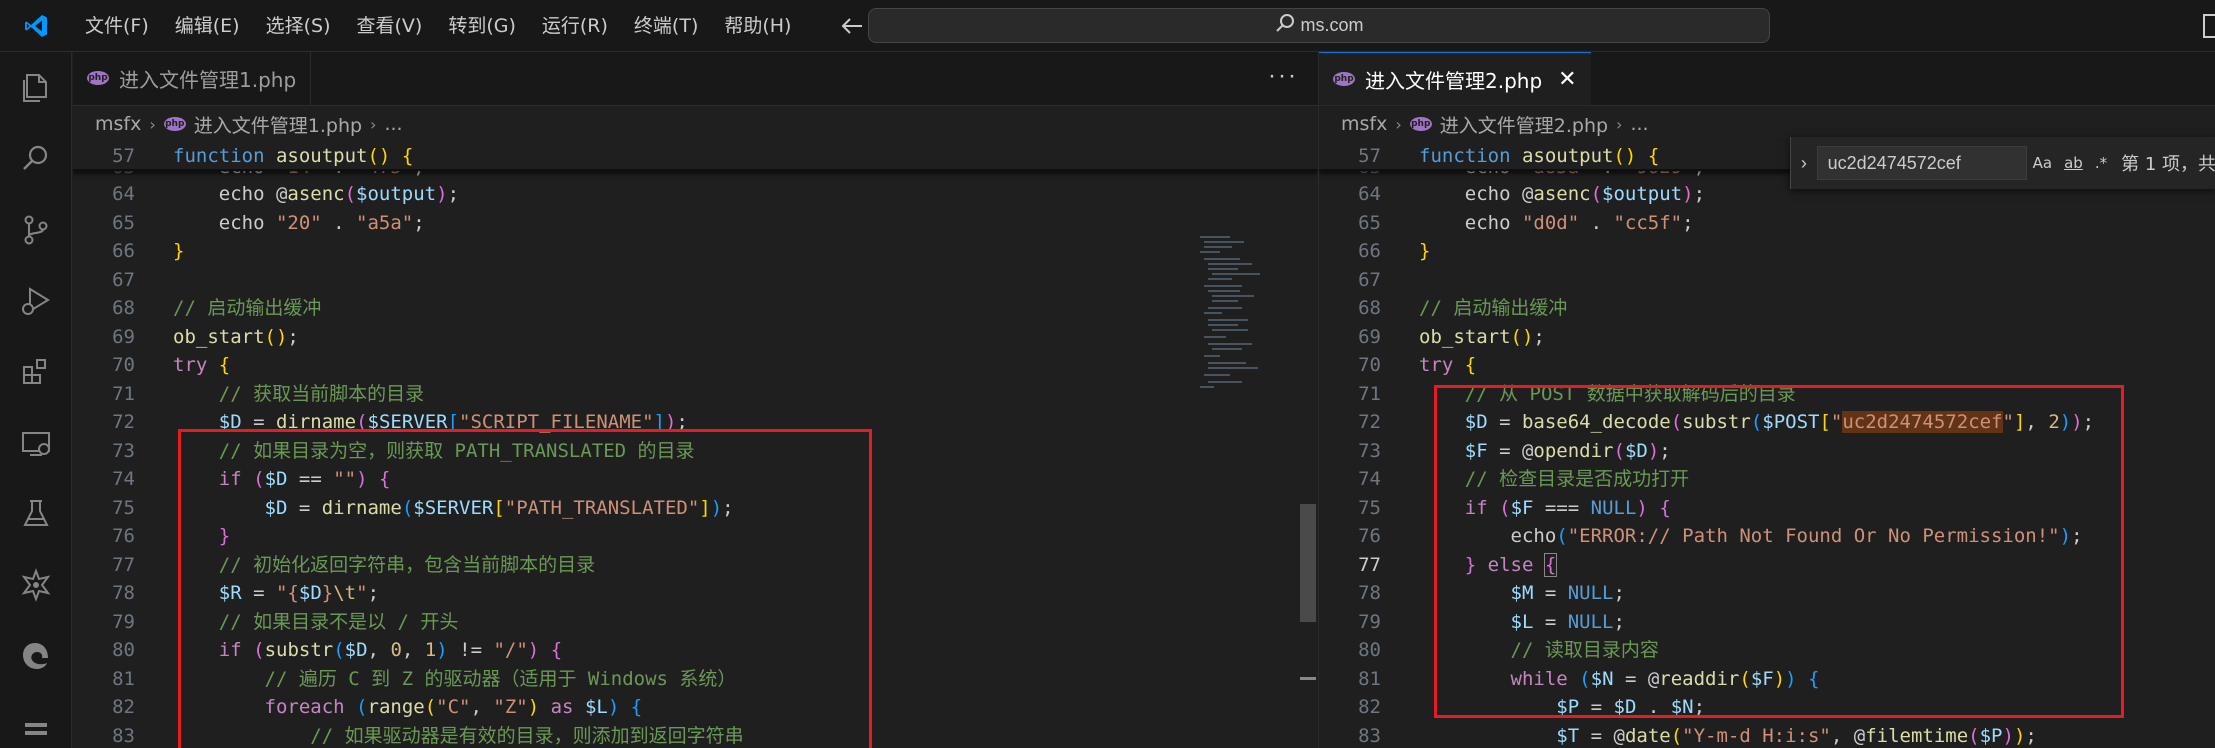  I want to click on menu-view: 查看(V), so click(390, 26).